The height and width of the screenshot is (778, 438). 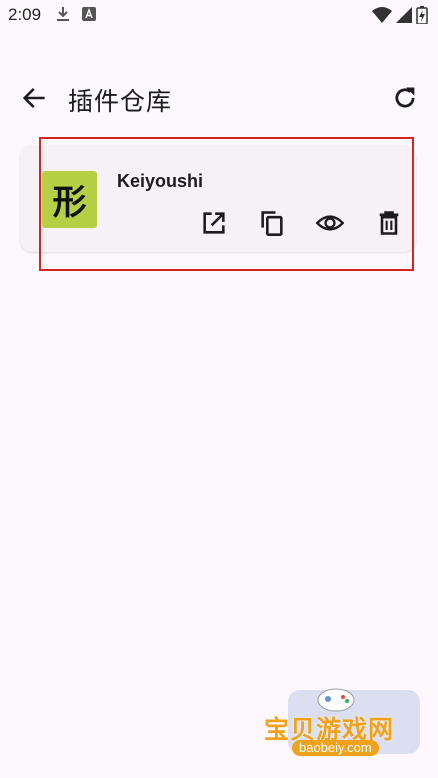 What do you see at coordinates (226, 204) in the screenshot?
I see `highlight-box` at bounding box center [226, 204].